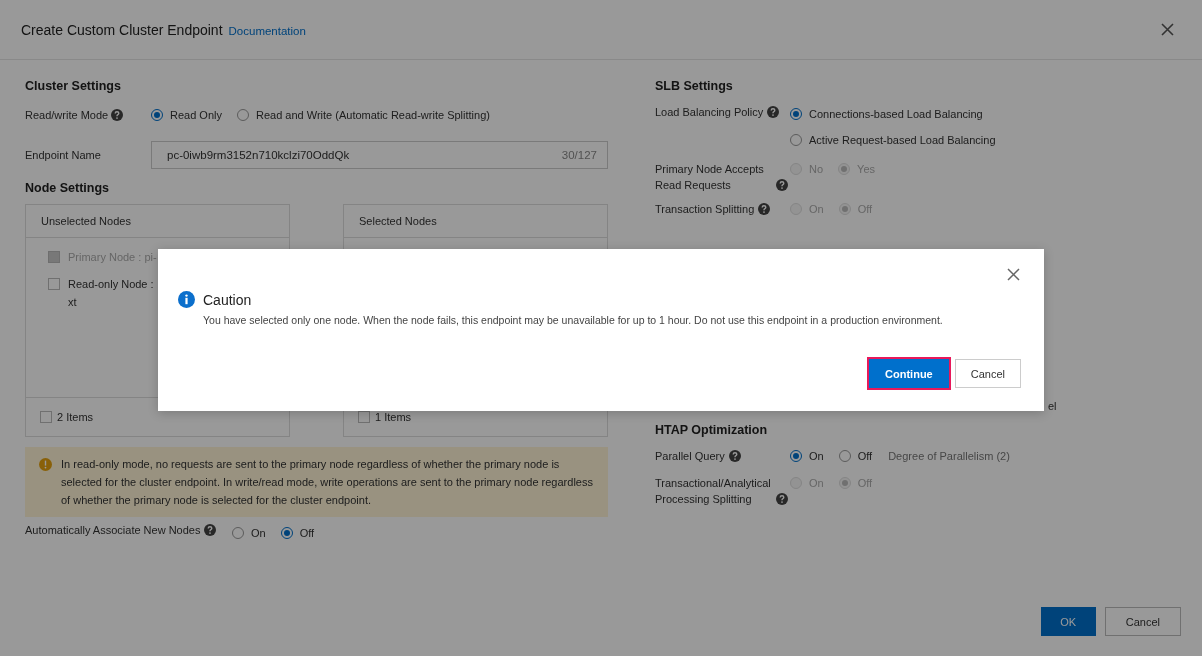 The image size is (1202, 656). What do you see at coordinates (709, 112) in the screenshot?
I see `field-label: Load Balancing Policy` at bounding box center [709, 112].